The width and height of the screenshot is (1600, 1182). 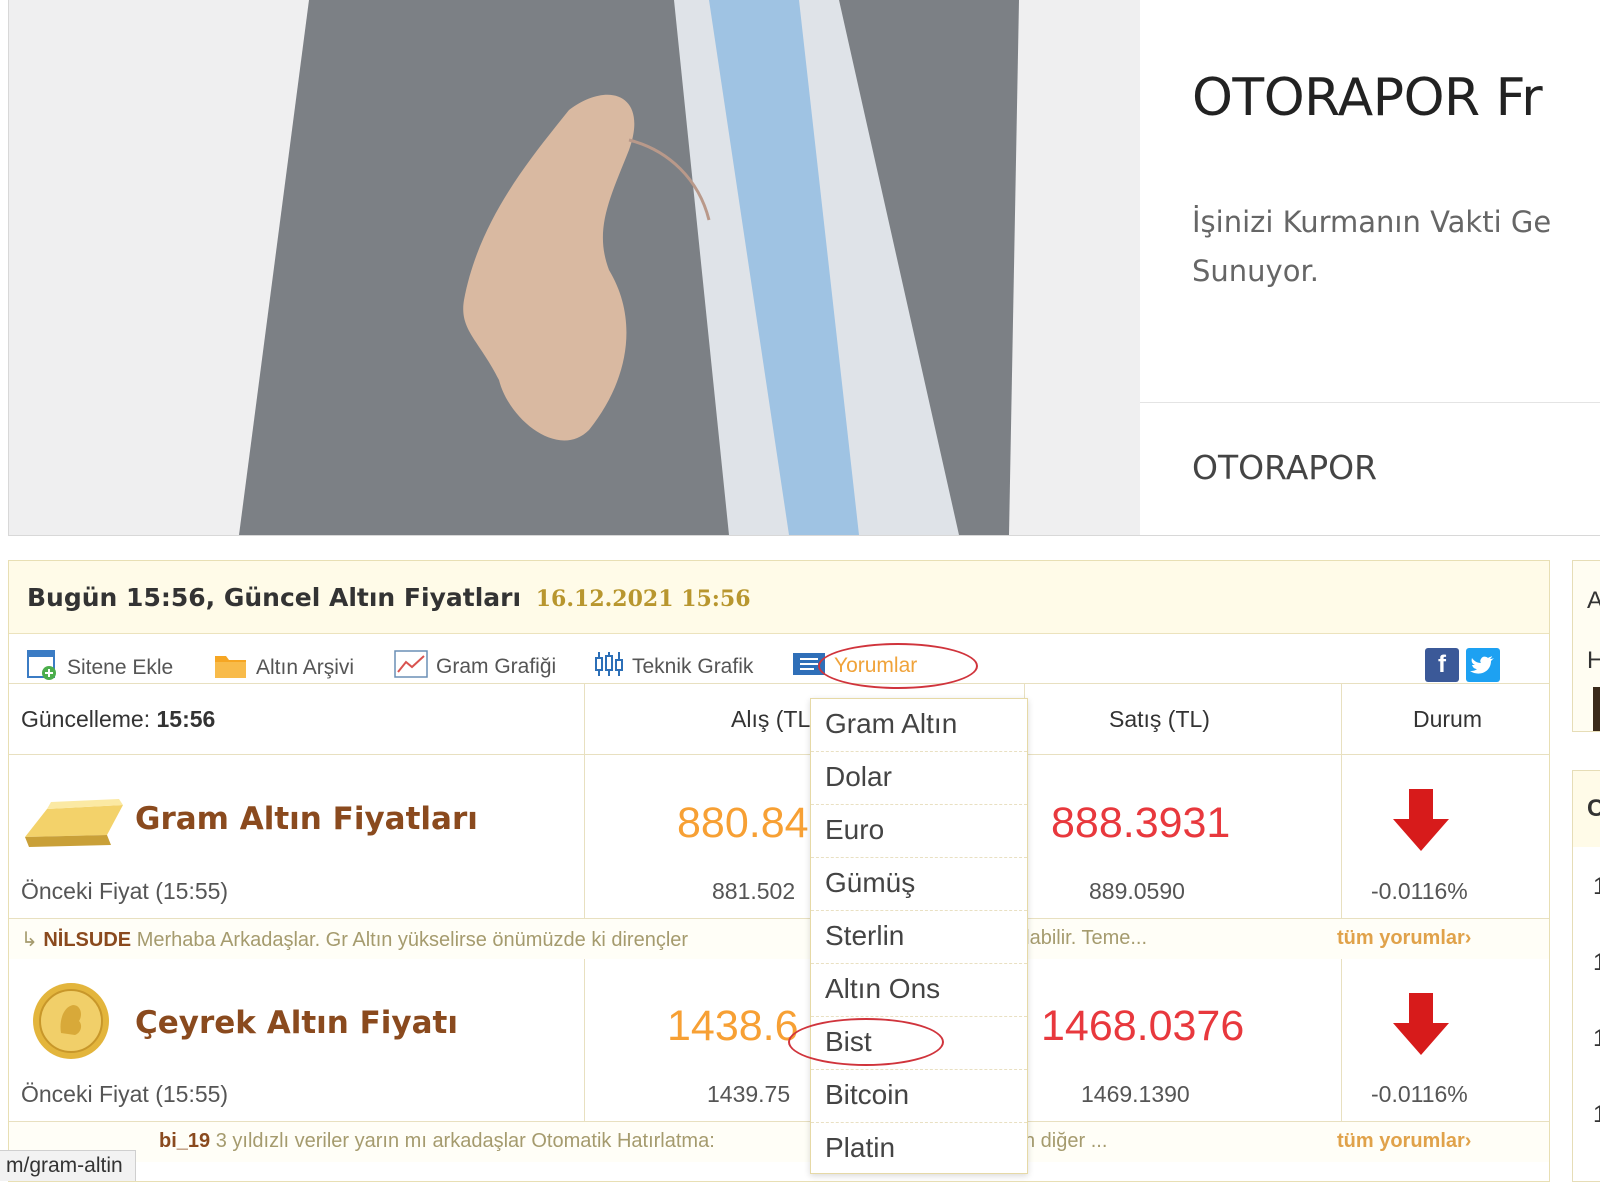 What do you see at coordinates (1143, 1026) in the screenshot?
I see `sell-price: 1468.0376` at bounding box center [1143, 1026].